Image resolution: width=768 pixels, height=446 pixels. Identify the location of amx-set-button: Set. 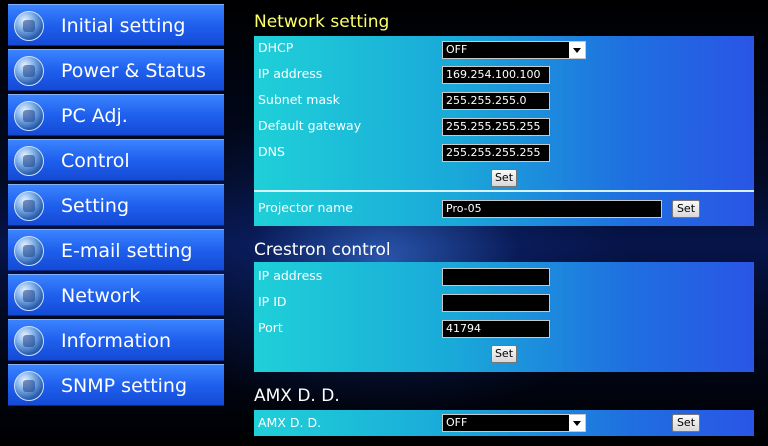
(686, 423).